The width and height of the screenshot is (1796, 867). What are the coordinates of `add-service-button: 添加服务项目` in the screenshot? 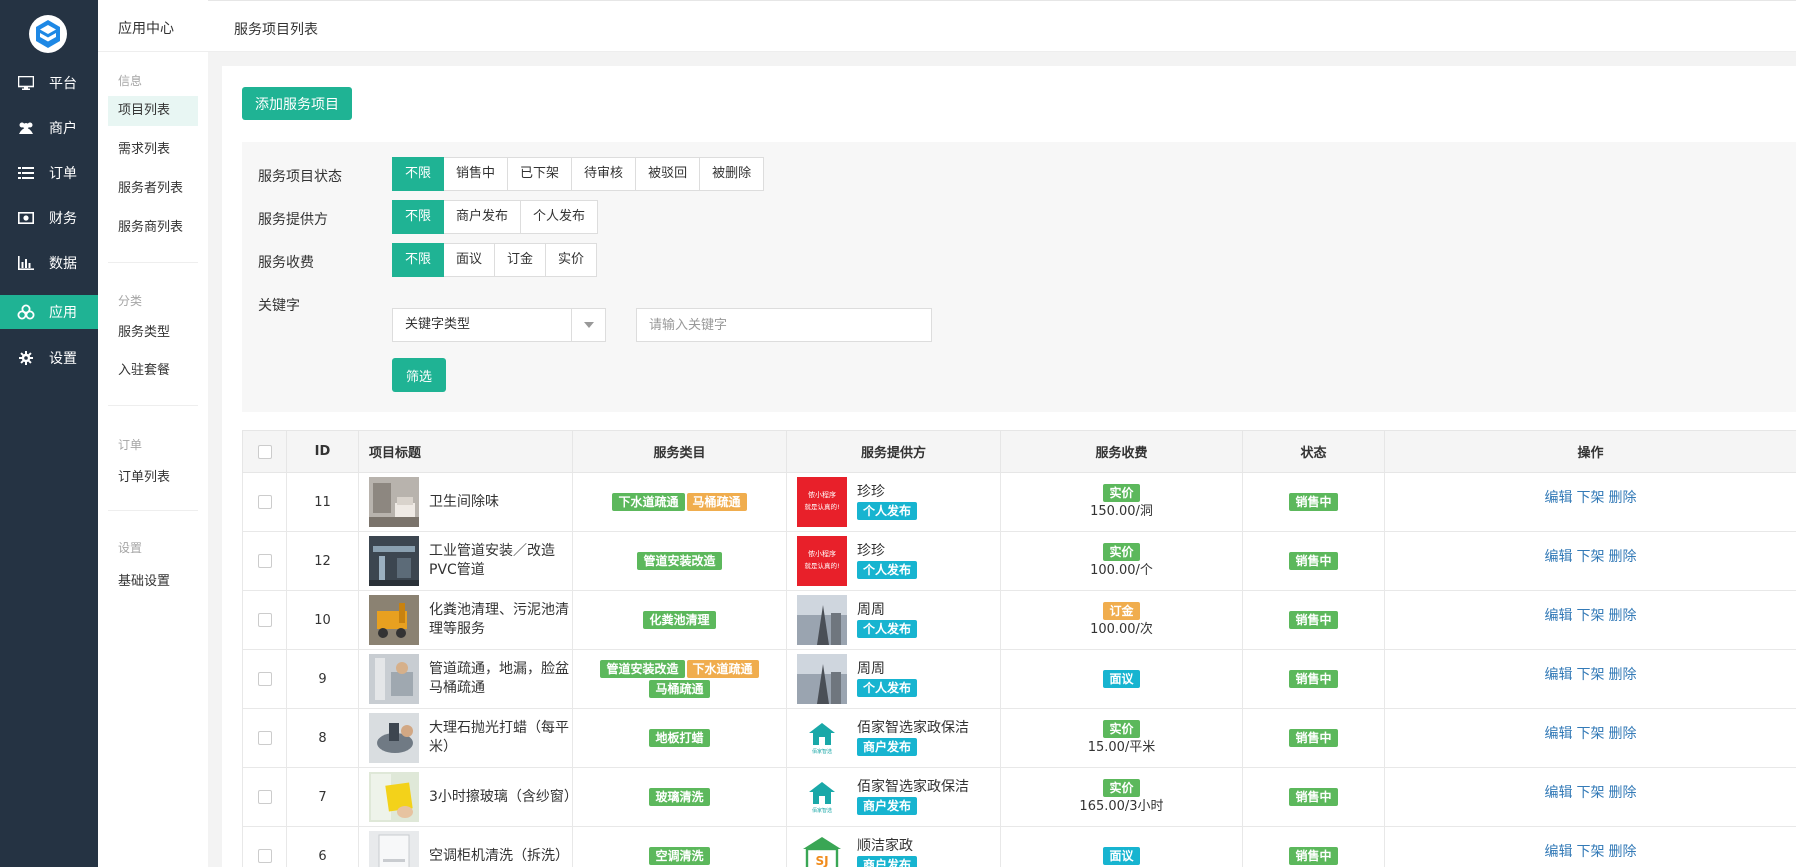 It's located at (297, 103).